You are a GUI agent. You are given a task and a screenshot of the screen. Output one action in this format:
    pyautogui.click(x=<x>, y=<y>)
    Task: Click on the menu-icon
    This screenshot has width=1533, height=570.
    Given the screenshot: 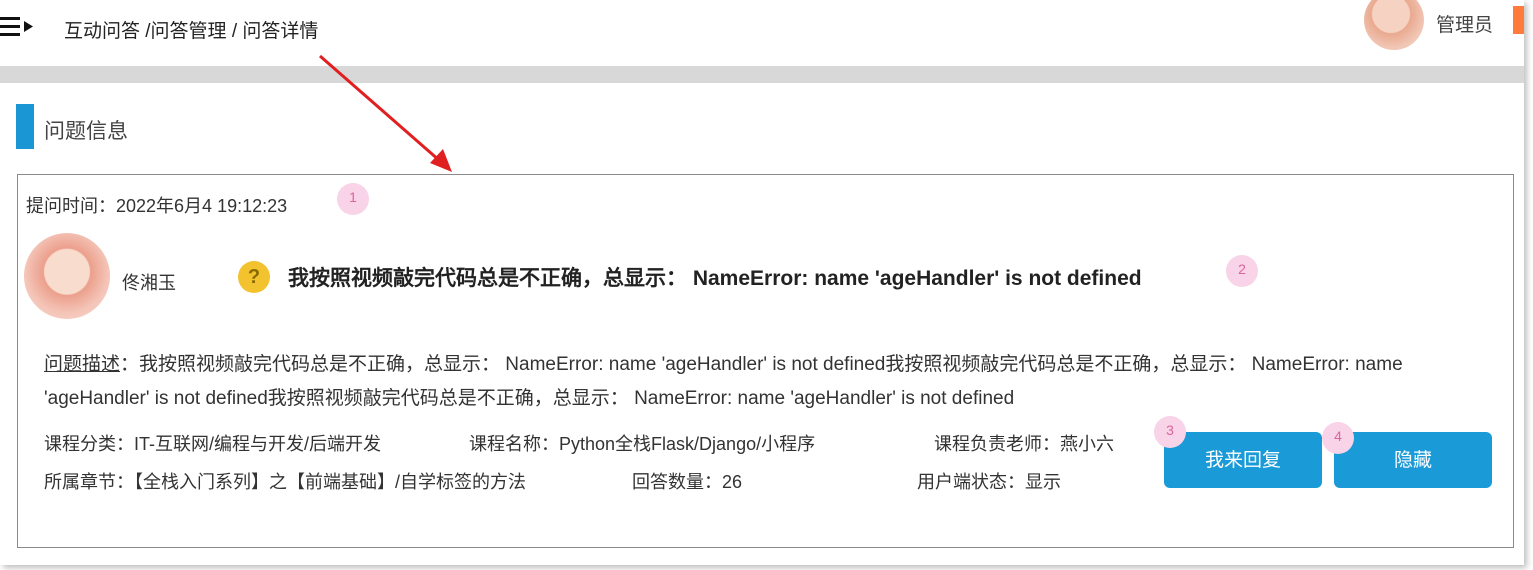 What is the action you would take?
    pyautogui.click(x=17, y=27)
    